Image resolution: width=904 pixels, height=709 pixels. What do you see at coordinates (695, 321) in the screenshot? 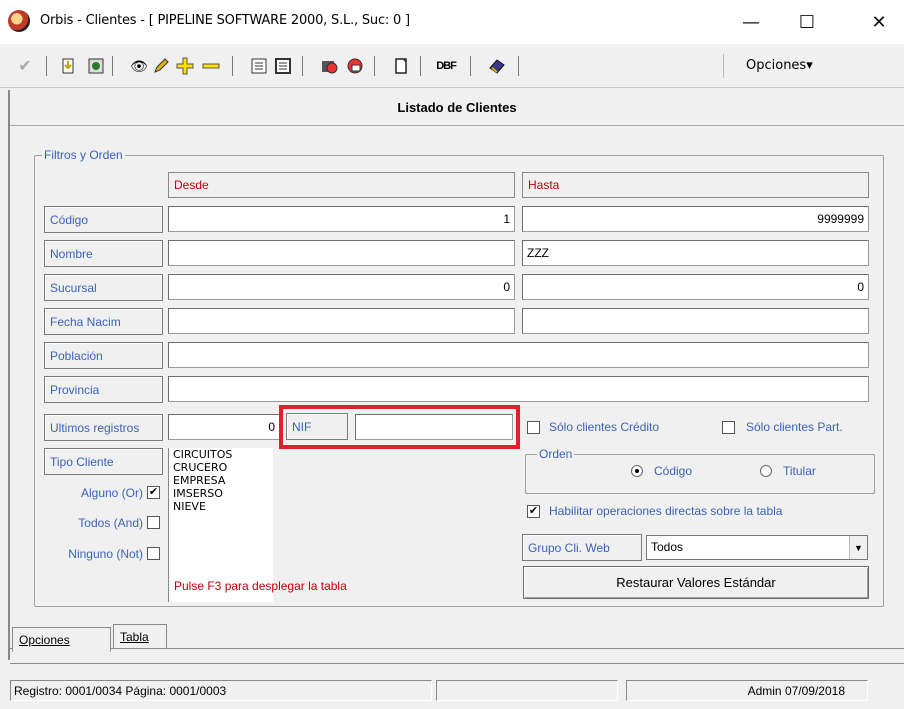
I see `fecha-nacim-hasta-field` at bounding box center [695, 321].